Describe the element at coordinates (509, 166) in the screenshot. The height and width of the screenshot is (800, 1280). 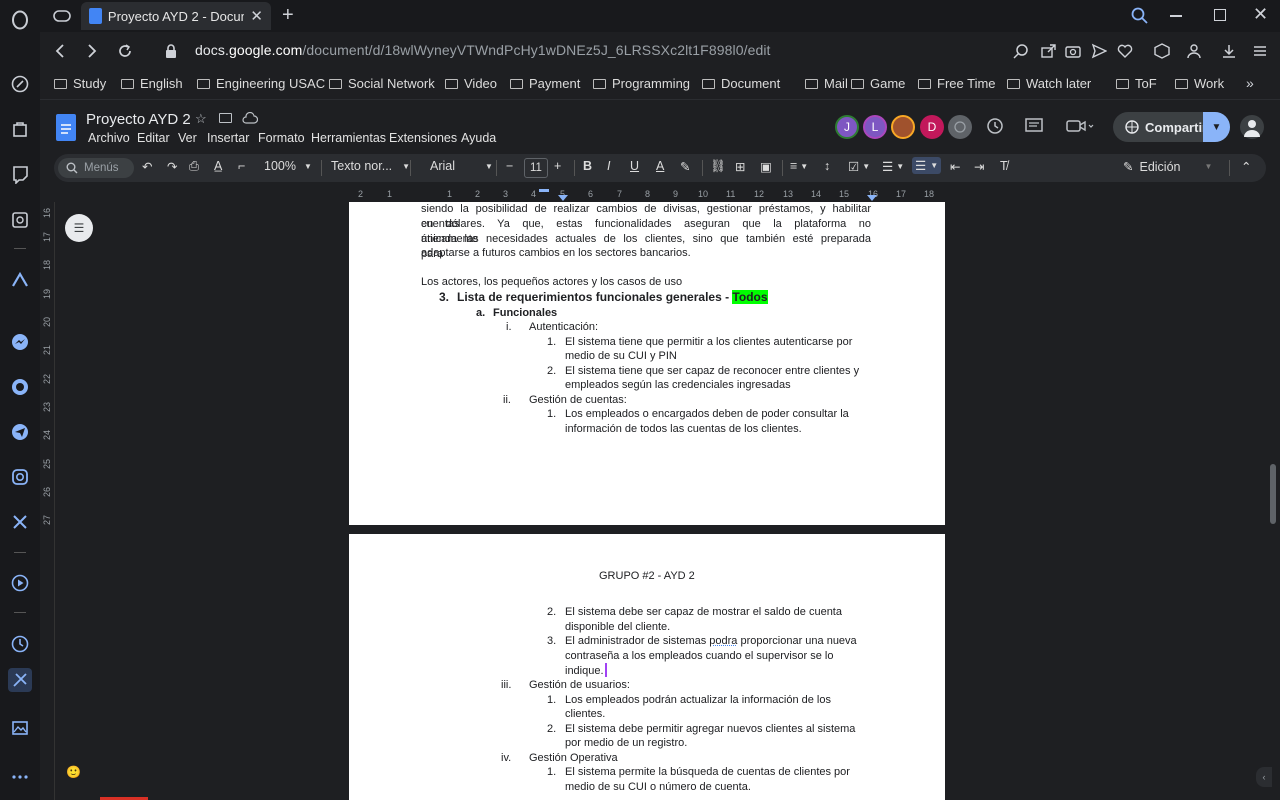
I see `decrease-font-icon: −` at that location.